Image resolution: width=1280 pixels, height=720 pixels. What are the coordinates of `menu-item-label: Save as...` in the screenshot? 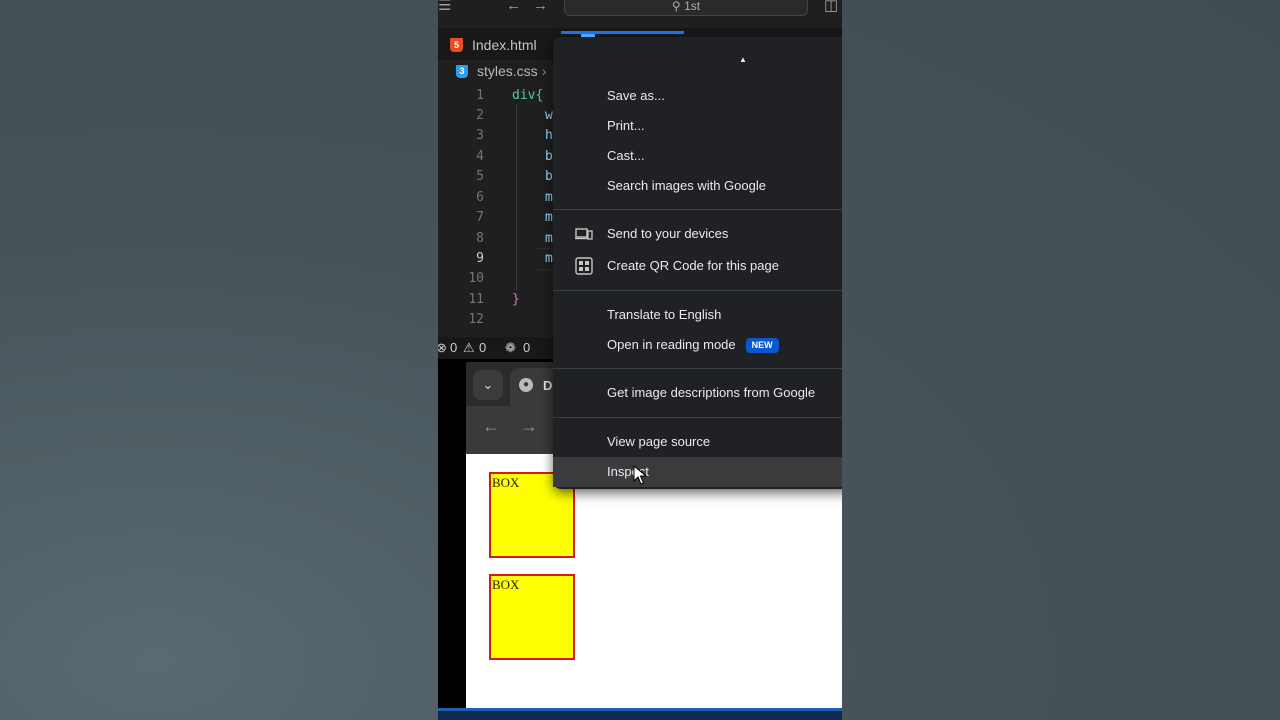 It's located at (636, 95).